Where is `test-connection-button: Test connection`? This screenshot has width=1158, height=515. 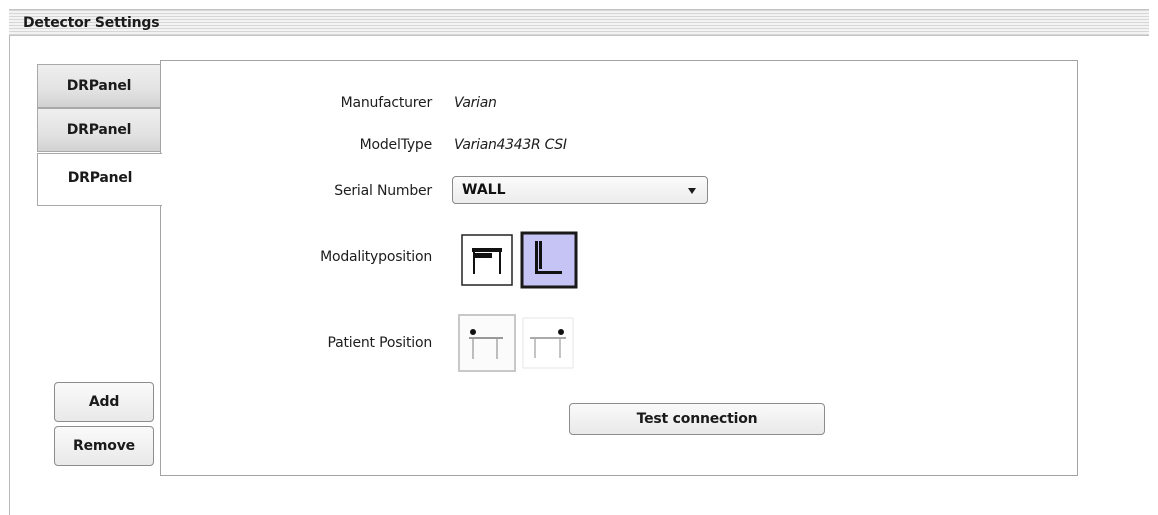 test-connection-button: Test connection is located at coordinates (697, 419).